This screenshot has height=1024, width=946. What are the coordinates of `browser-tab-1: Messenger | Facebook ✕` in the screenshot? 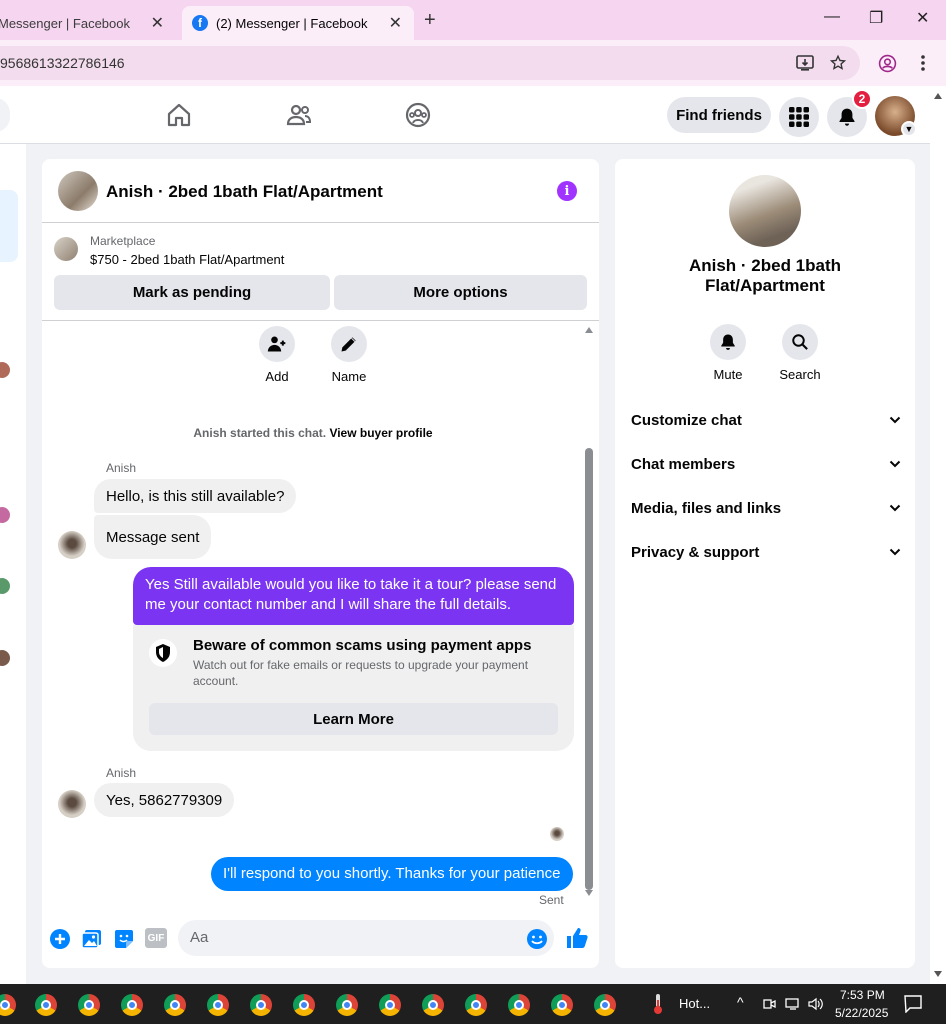 It's located at (90, 23).